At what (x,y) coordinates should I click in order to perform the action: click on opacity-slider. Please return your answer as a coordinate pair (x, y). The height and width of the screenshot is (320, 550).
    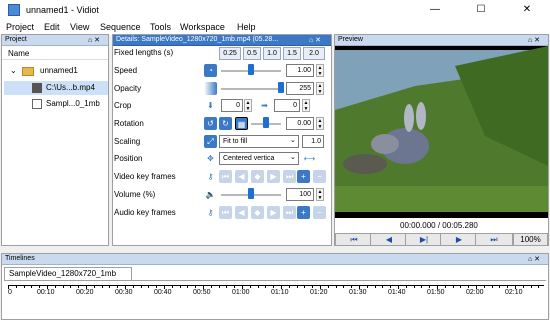
    Looking at the image, I should click on (251, 89).